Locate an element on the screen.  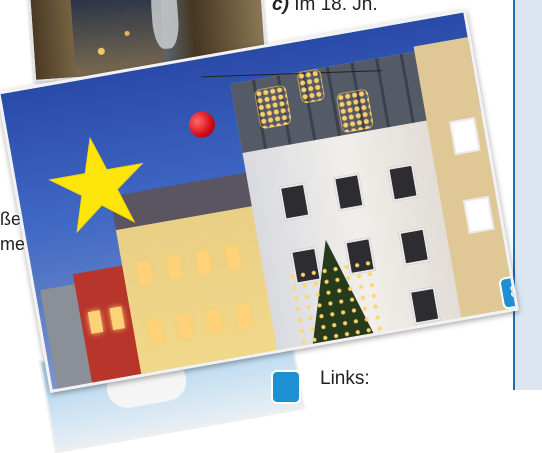
caption-text: Im 18. Jh. is located at coordinates (336, 7).